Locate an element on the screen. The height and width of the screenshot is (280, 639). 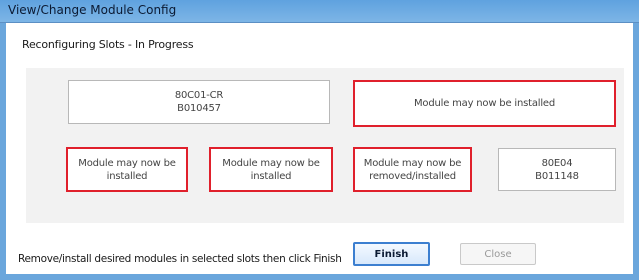
finish-button: Finish is located at coordinates (391, 254).